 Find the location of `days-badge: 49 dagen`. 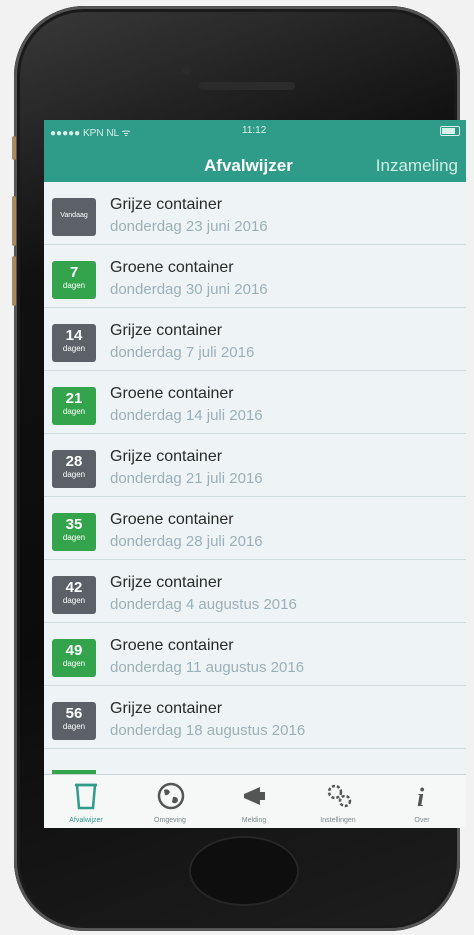

days-badge: 49 dagen is located at coordinates (74, 658).